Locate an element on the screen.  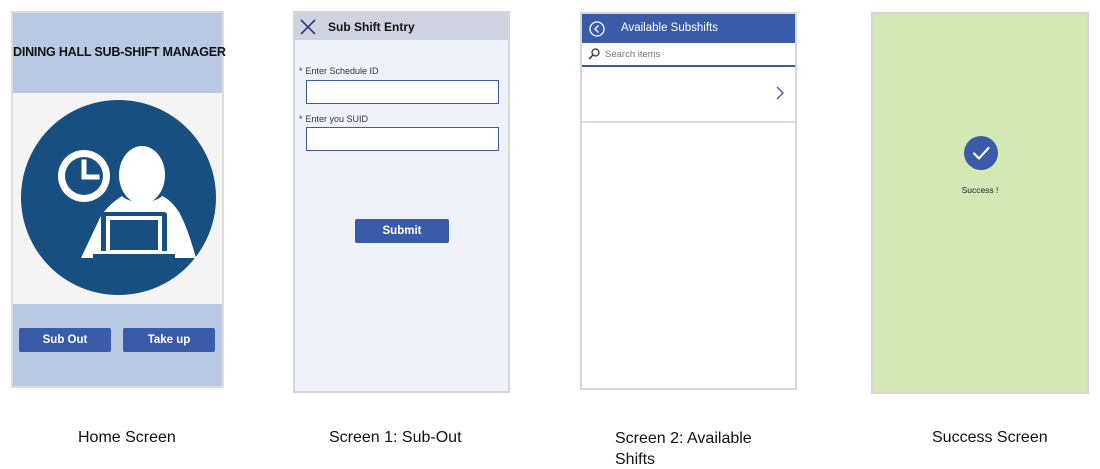
app-title: DINING HALL SUB-SHIFT MANAGER is located at coordinates (119, 52).